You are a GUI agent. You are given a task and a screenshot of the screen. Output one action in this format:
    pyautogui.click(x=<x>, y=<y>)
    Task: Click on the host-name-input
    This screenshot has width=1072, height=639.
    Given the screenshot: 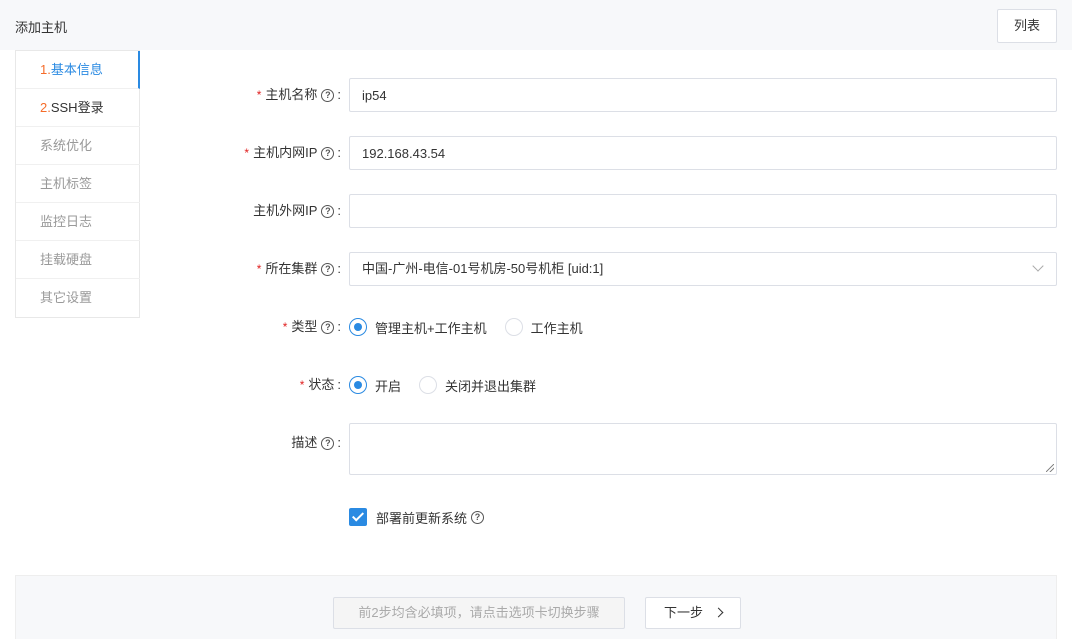 What is the action you would take?
    pyautogui.click(x=703, y=95)
    